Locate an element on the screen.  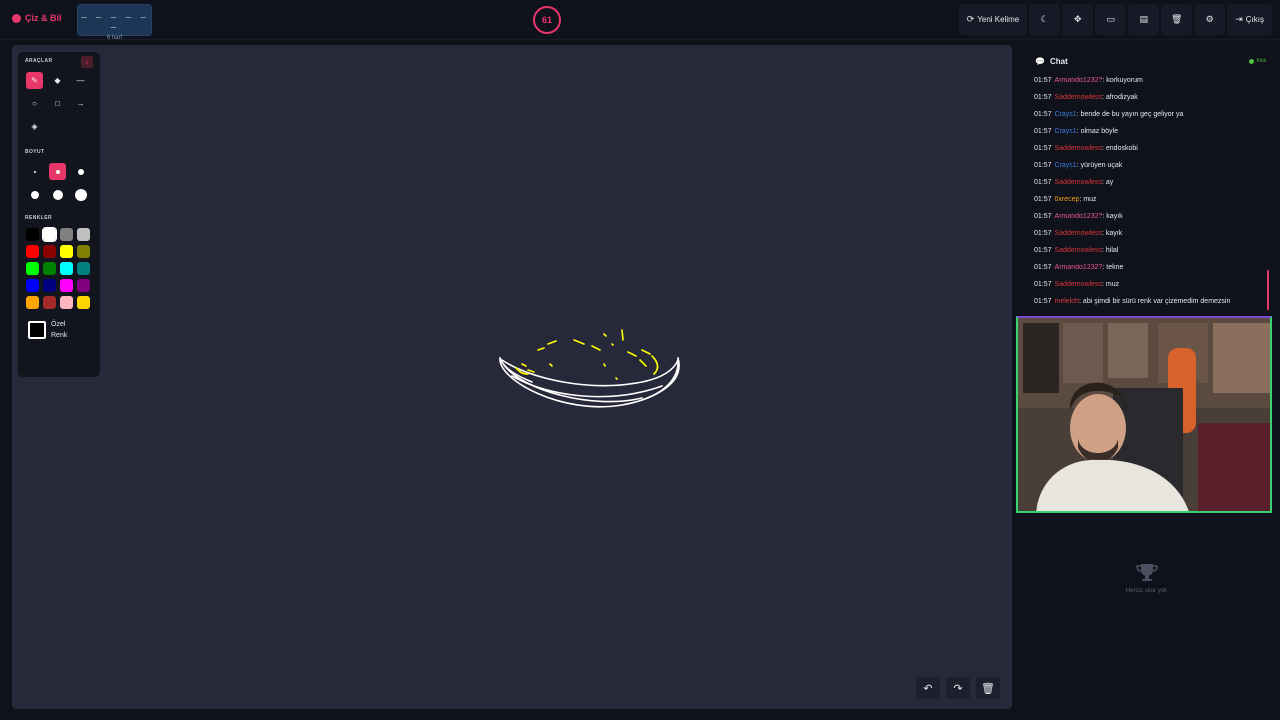
round-timer: 61 is located at coordinates (547, 20).